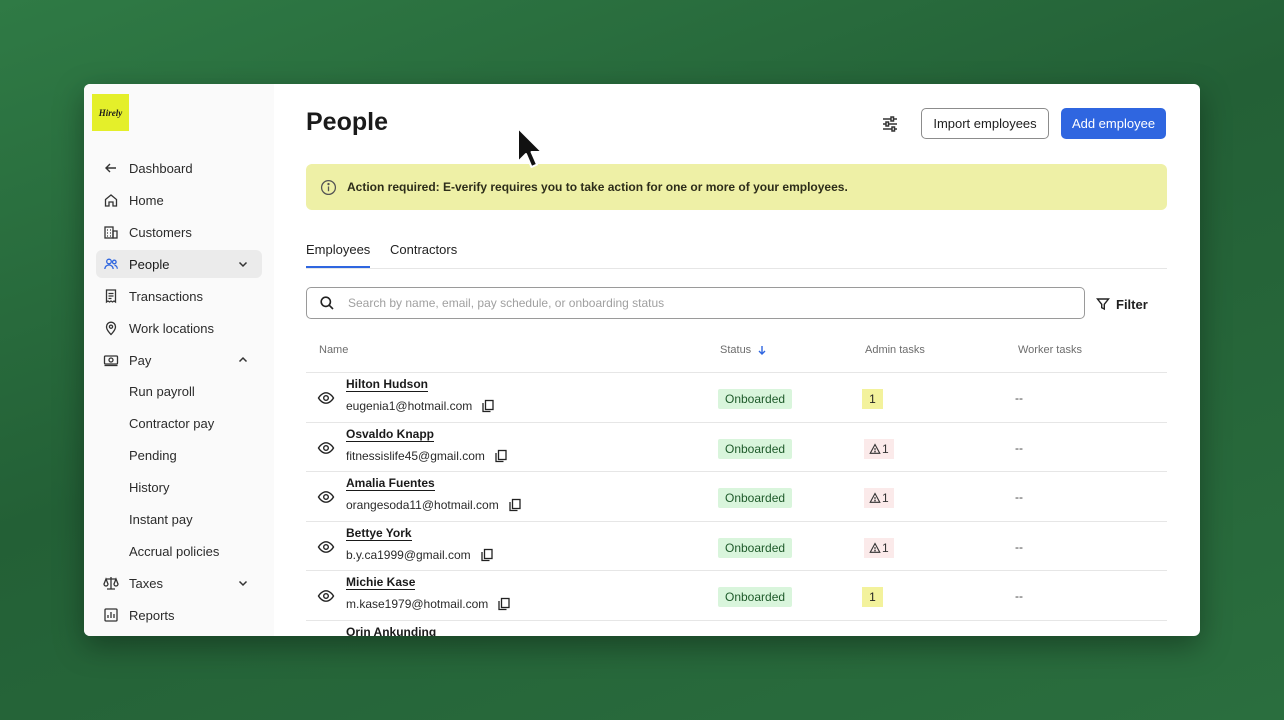 The image size is (1284, 720). I want to click on employee-name-link: Amalia Fuentes, so click(390, 484).